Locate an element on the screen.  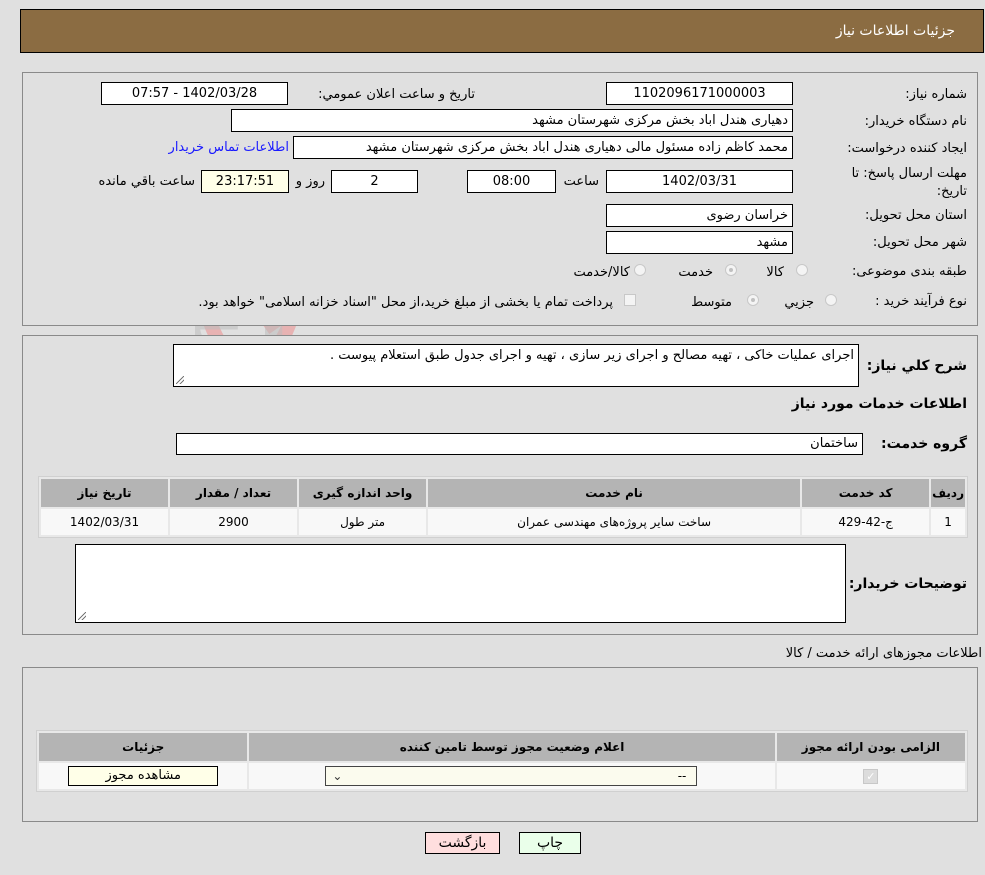
category-option-goods-service: کالا/خدمت is located at coordinates (601, 272).